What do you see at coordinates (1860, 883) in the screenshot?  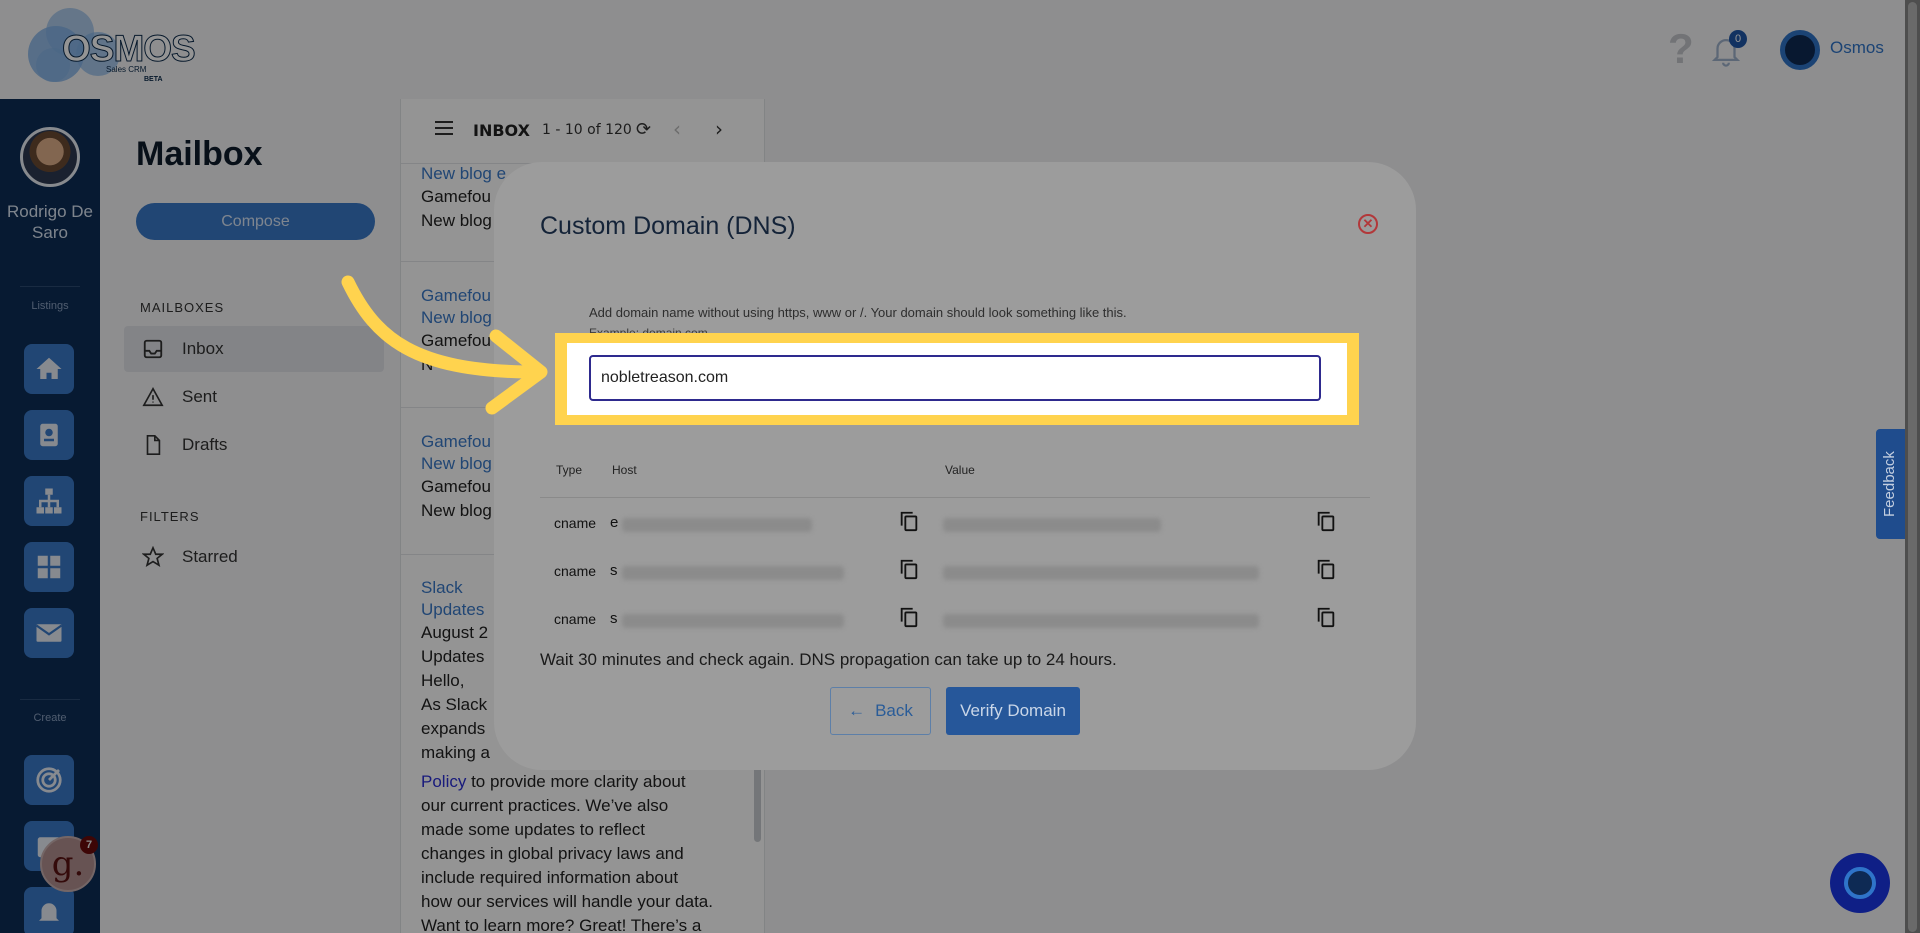 I see `chat-launcher-button` at bounding box center [1860, 883].